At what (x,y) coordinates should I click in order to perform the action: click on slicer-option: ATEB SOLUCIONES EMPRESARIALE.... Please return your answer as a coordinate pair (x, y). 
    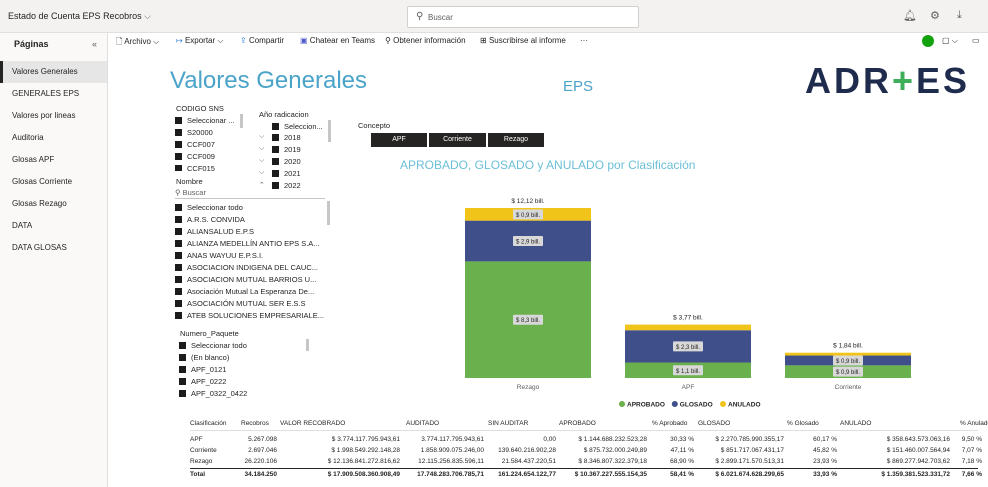
    Looking at the image, I should click on (249, 315).